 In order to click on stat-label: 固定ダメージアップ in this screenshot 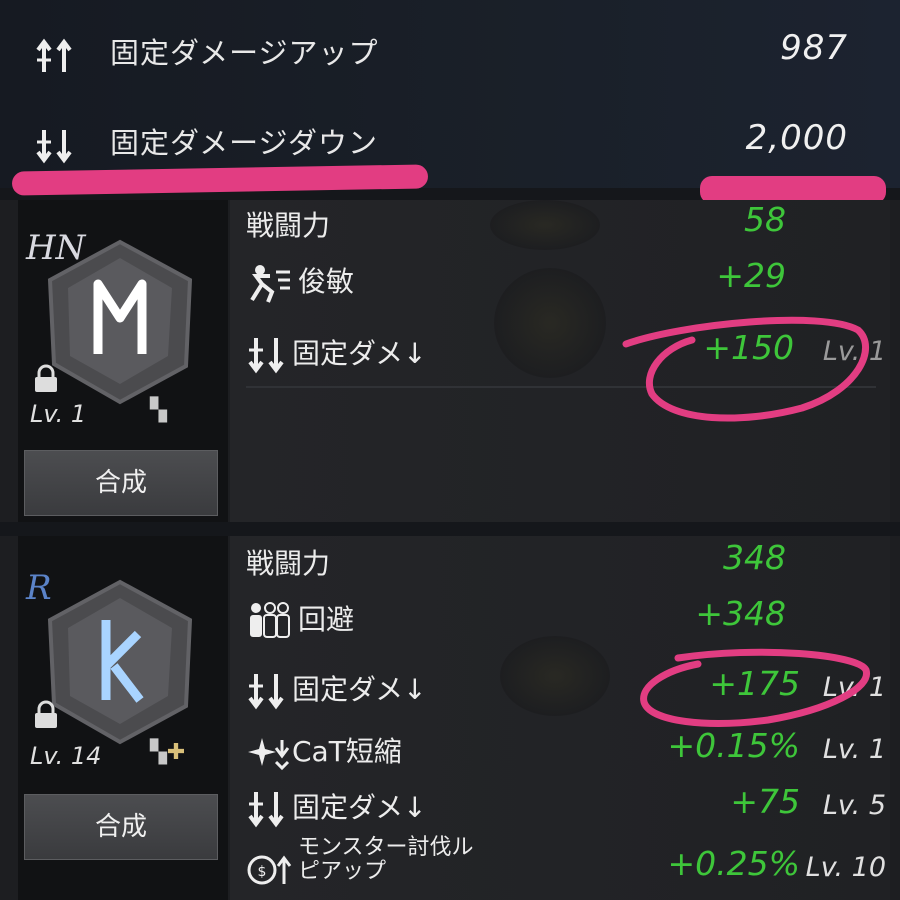, I will do `click(244, 53)`.